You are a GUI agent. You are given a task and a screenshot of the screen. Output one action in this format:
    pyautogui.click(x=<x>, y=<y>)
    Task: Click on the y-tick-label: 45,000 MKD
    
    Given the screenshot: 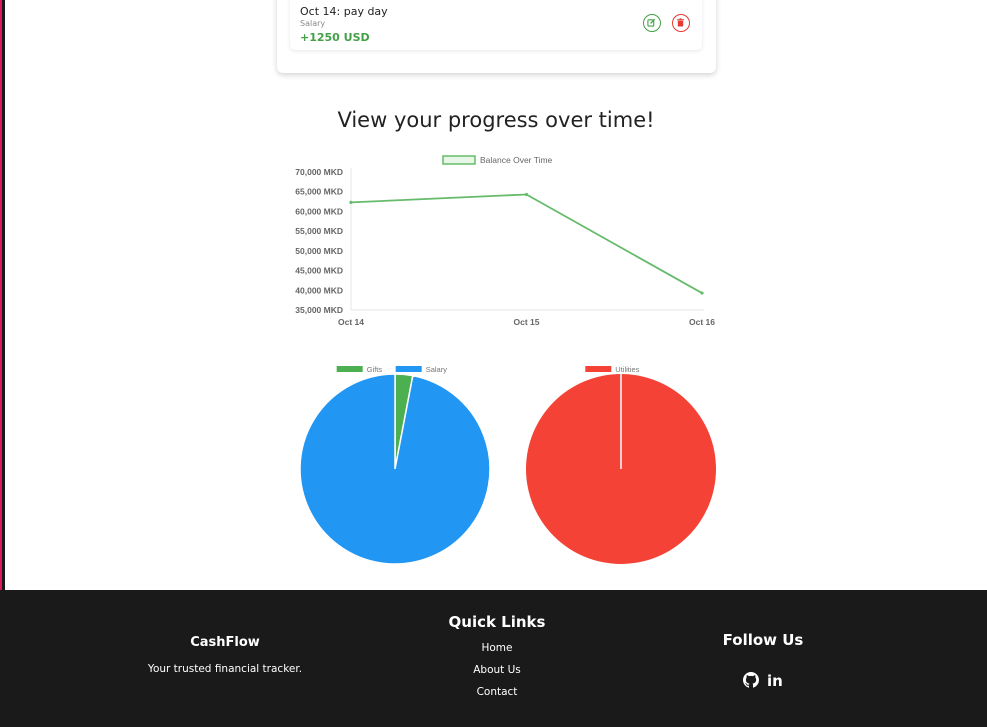 What is the action you would take?
    pyautogui.click(x=319, y=271)
    